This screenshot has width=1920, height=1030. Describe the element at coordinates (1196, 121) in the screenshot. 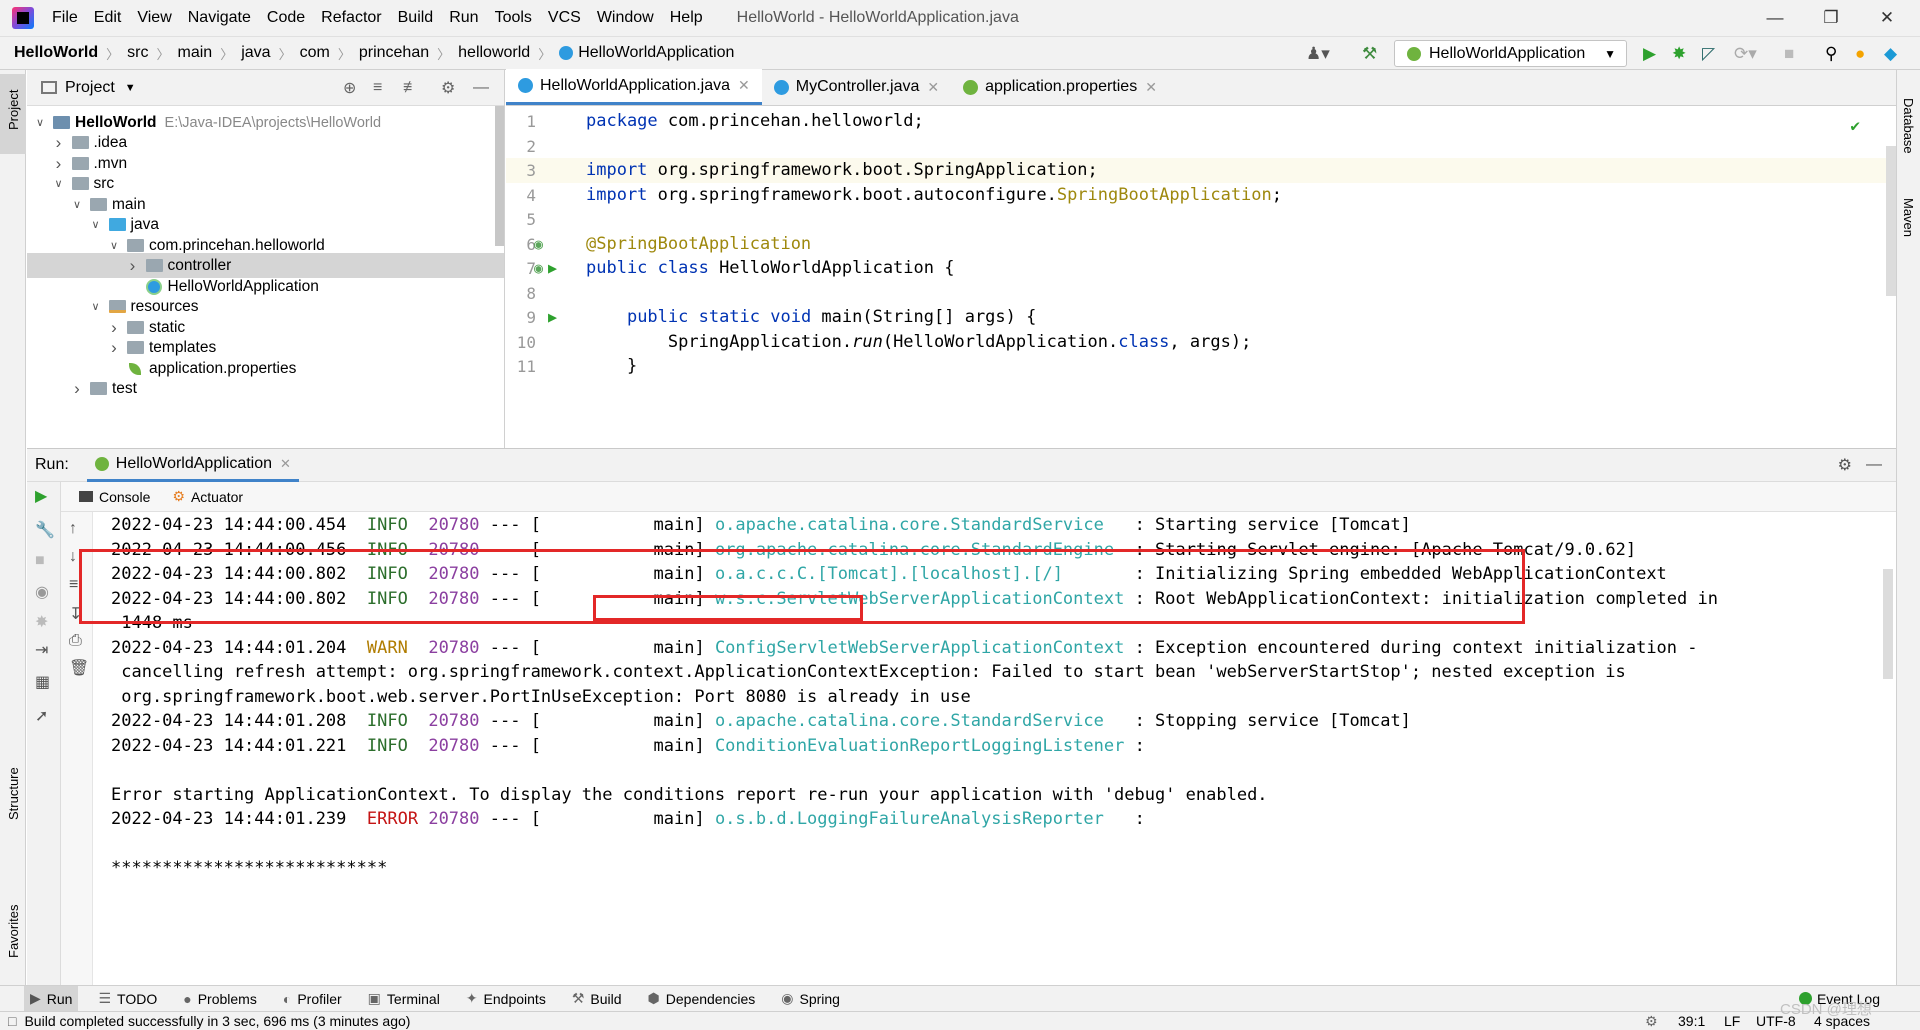

I see `code-line: 1 package com.princehan.helloworld;` at that location.